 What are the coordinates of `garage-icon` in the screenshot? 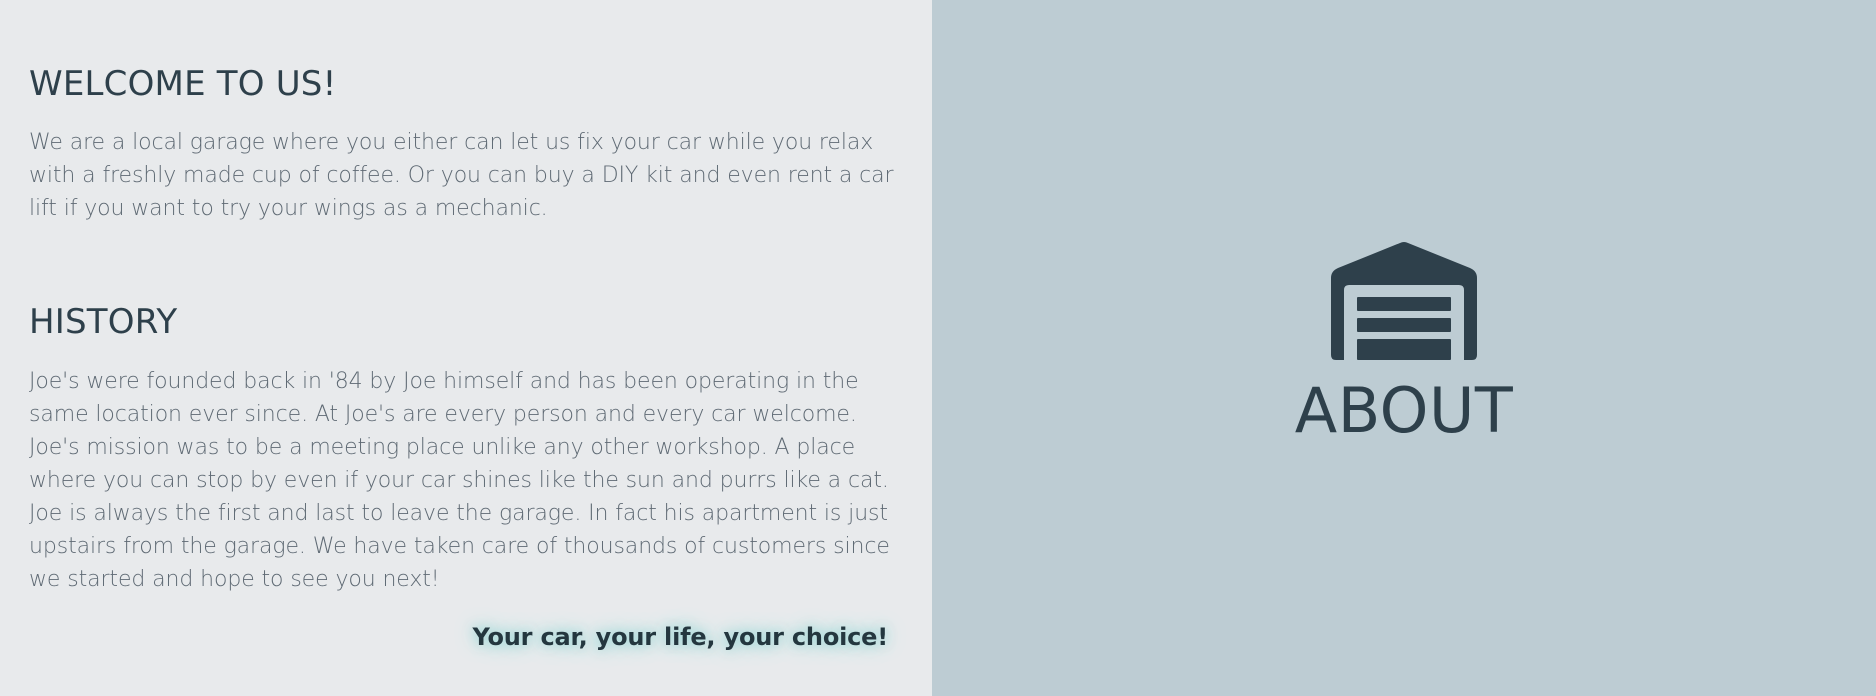 It's located at (1404, 301).